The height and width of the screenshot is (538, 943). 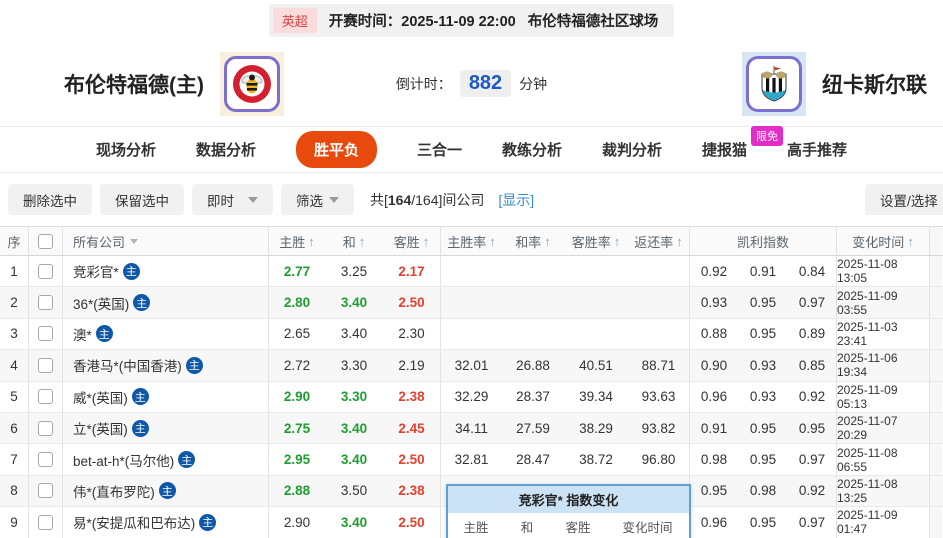 What do you see at coordinates (743, 143) in the screenshot?
I see `tab-7: 捷报猫 限免` at bounding box center [743, 143].